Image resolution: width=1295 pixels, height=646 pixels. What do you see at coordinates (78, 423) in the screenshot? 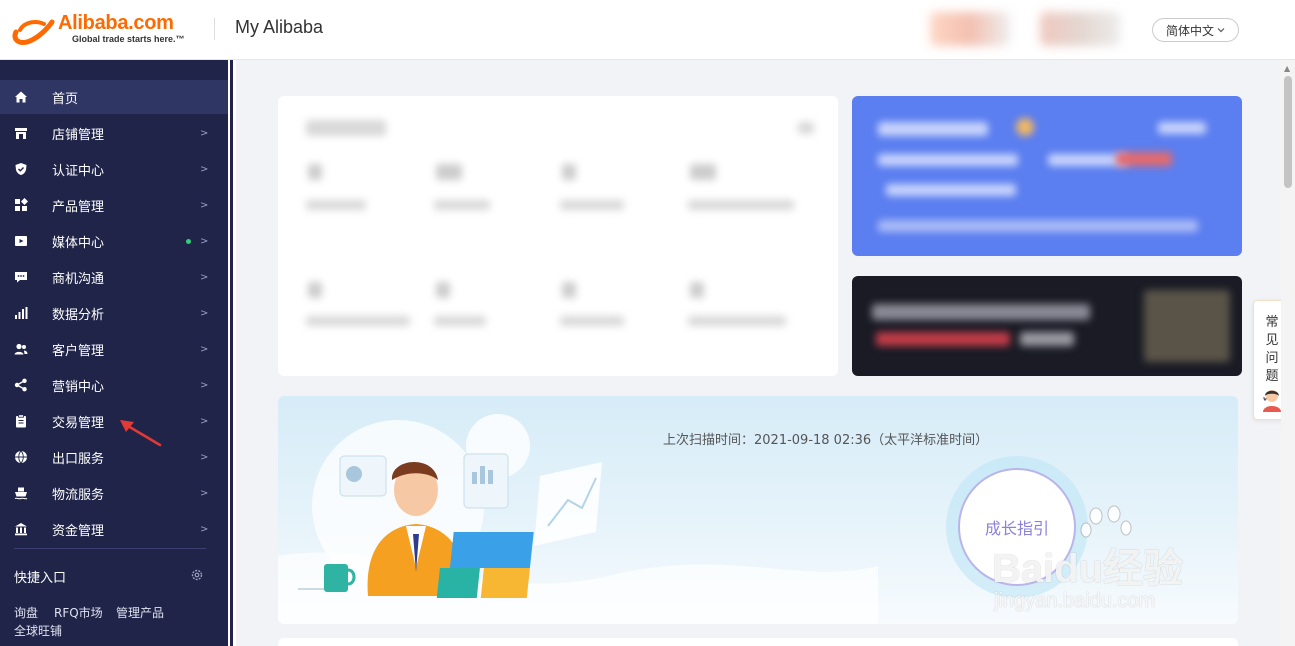
I see `sidebar-item-label: 交易管理` at bounding box center [78, 423].